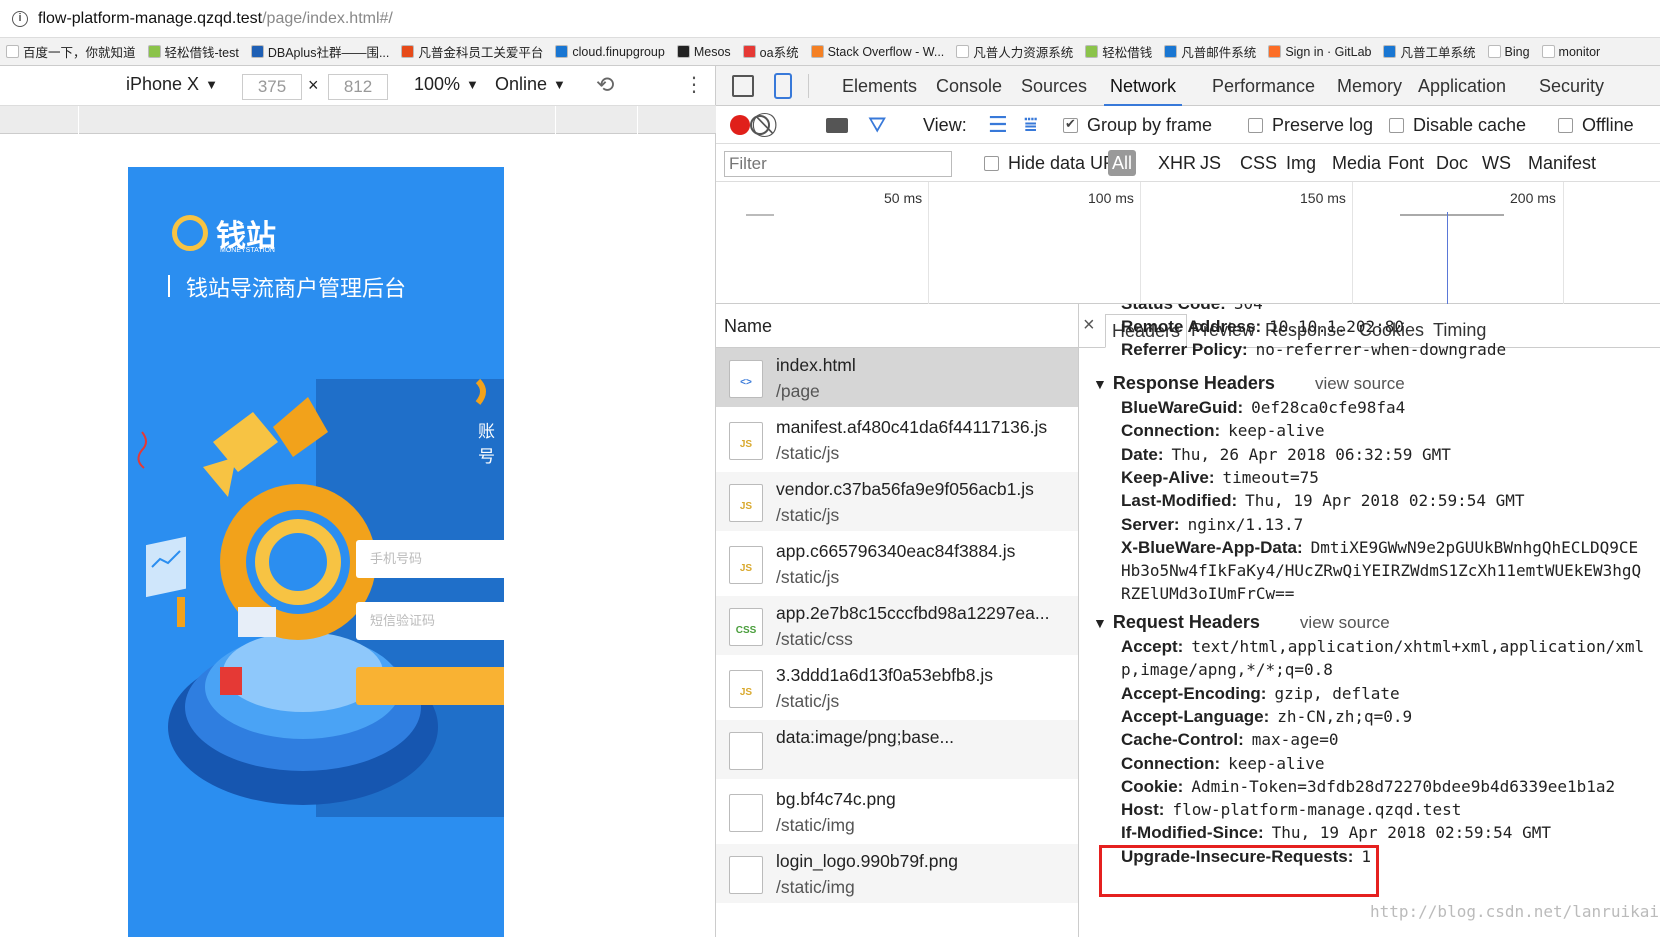  I want to click on url-host: flow-platform-manage.qzqd.test, so click(150, 18).